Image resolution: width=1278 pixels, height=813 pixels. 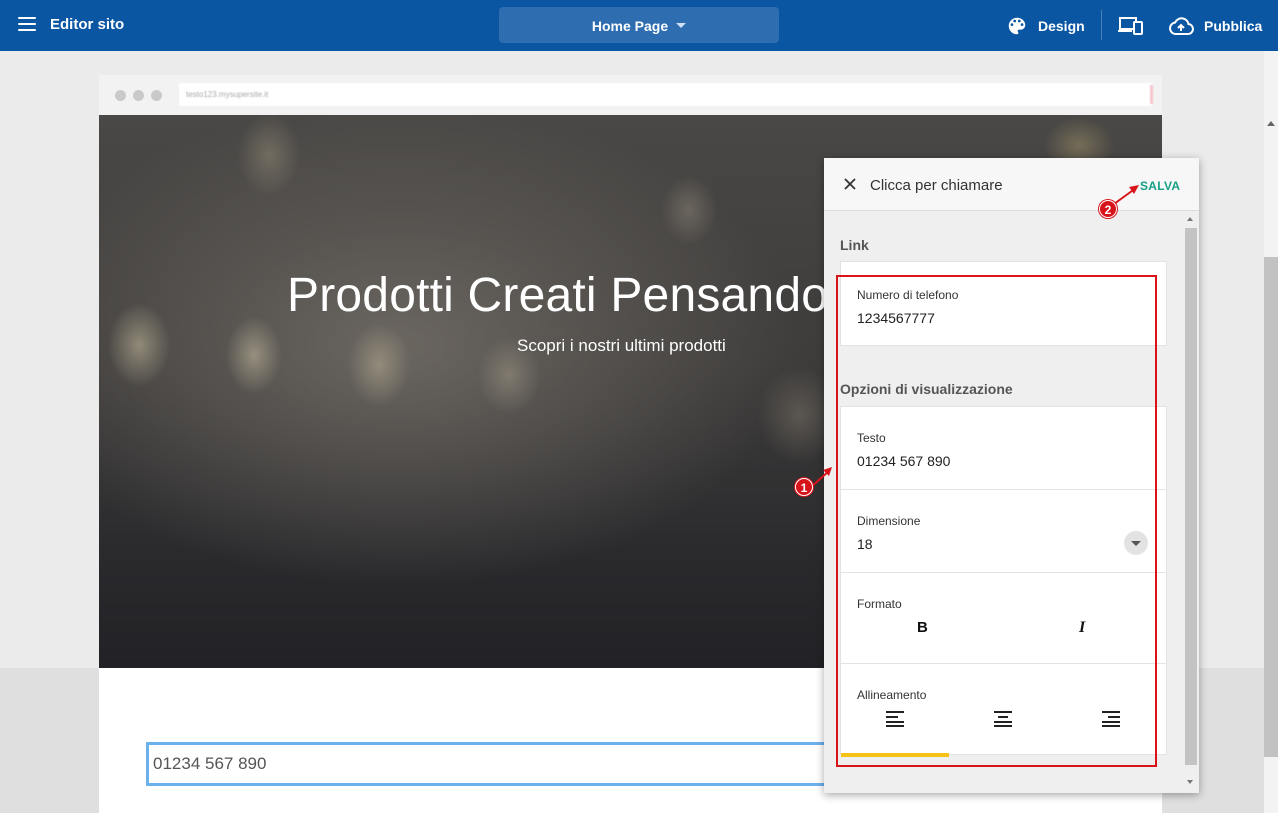 I want to click on device-preview-button, so click(x=1136, y=26).